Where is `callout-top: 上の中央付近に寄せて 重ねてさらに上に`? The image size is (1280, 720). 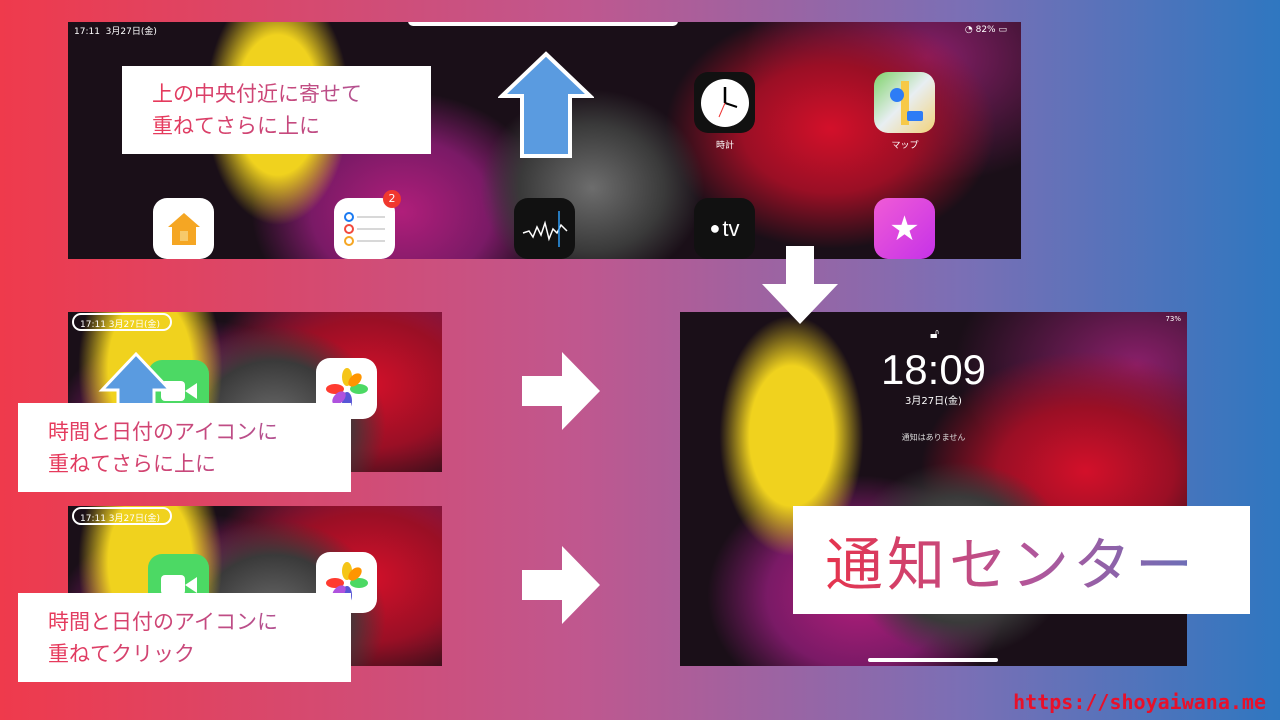
callout-top: 上の中央付近に寄せて 重ねてさらに上に is located at coordinates (276, 110).